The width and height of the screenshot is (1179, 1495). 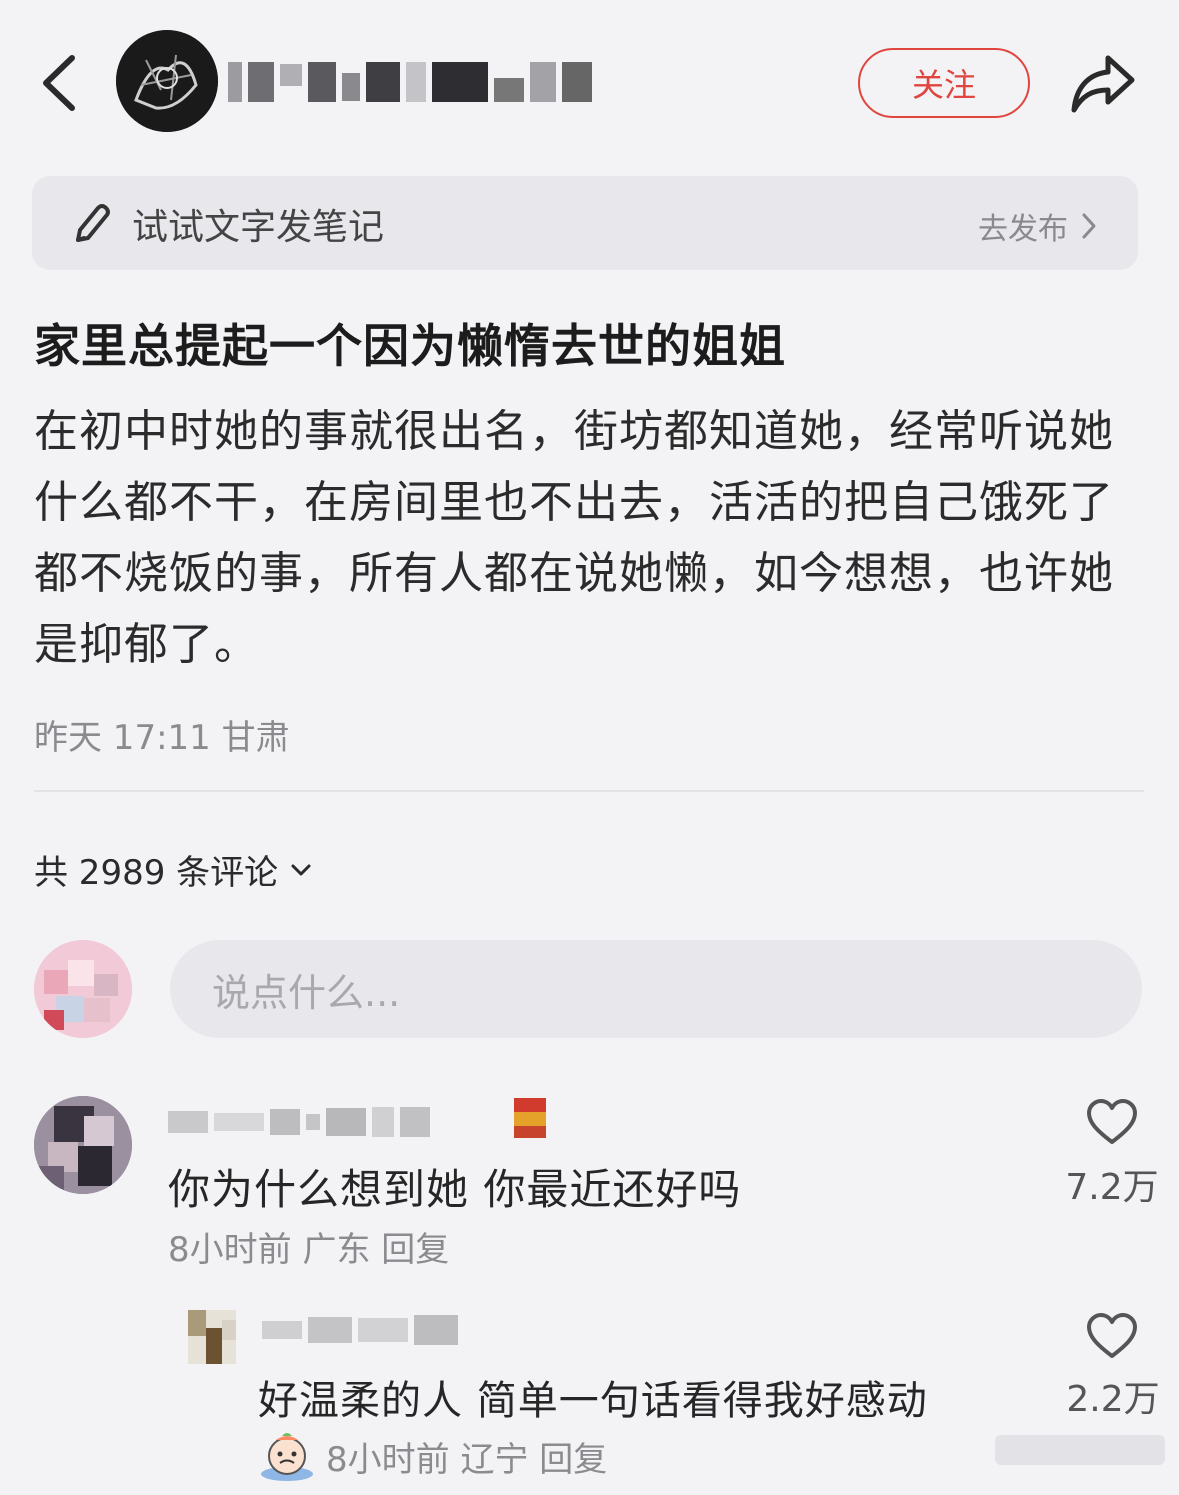 I want to click on like-count: 2.2万, so click(x=1113, y=1399).